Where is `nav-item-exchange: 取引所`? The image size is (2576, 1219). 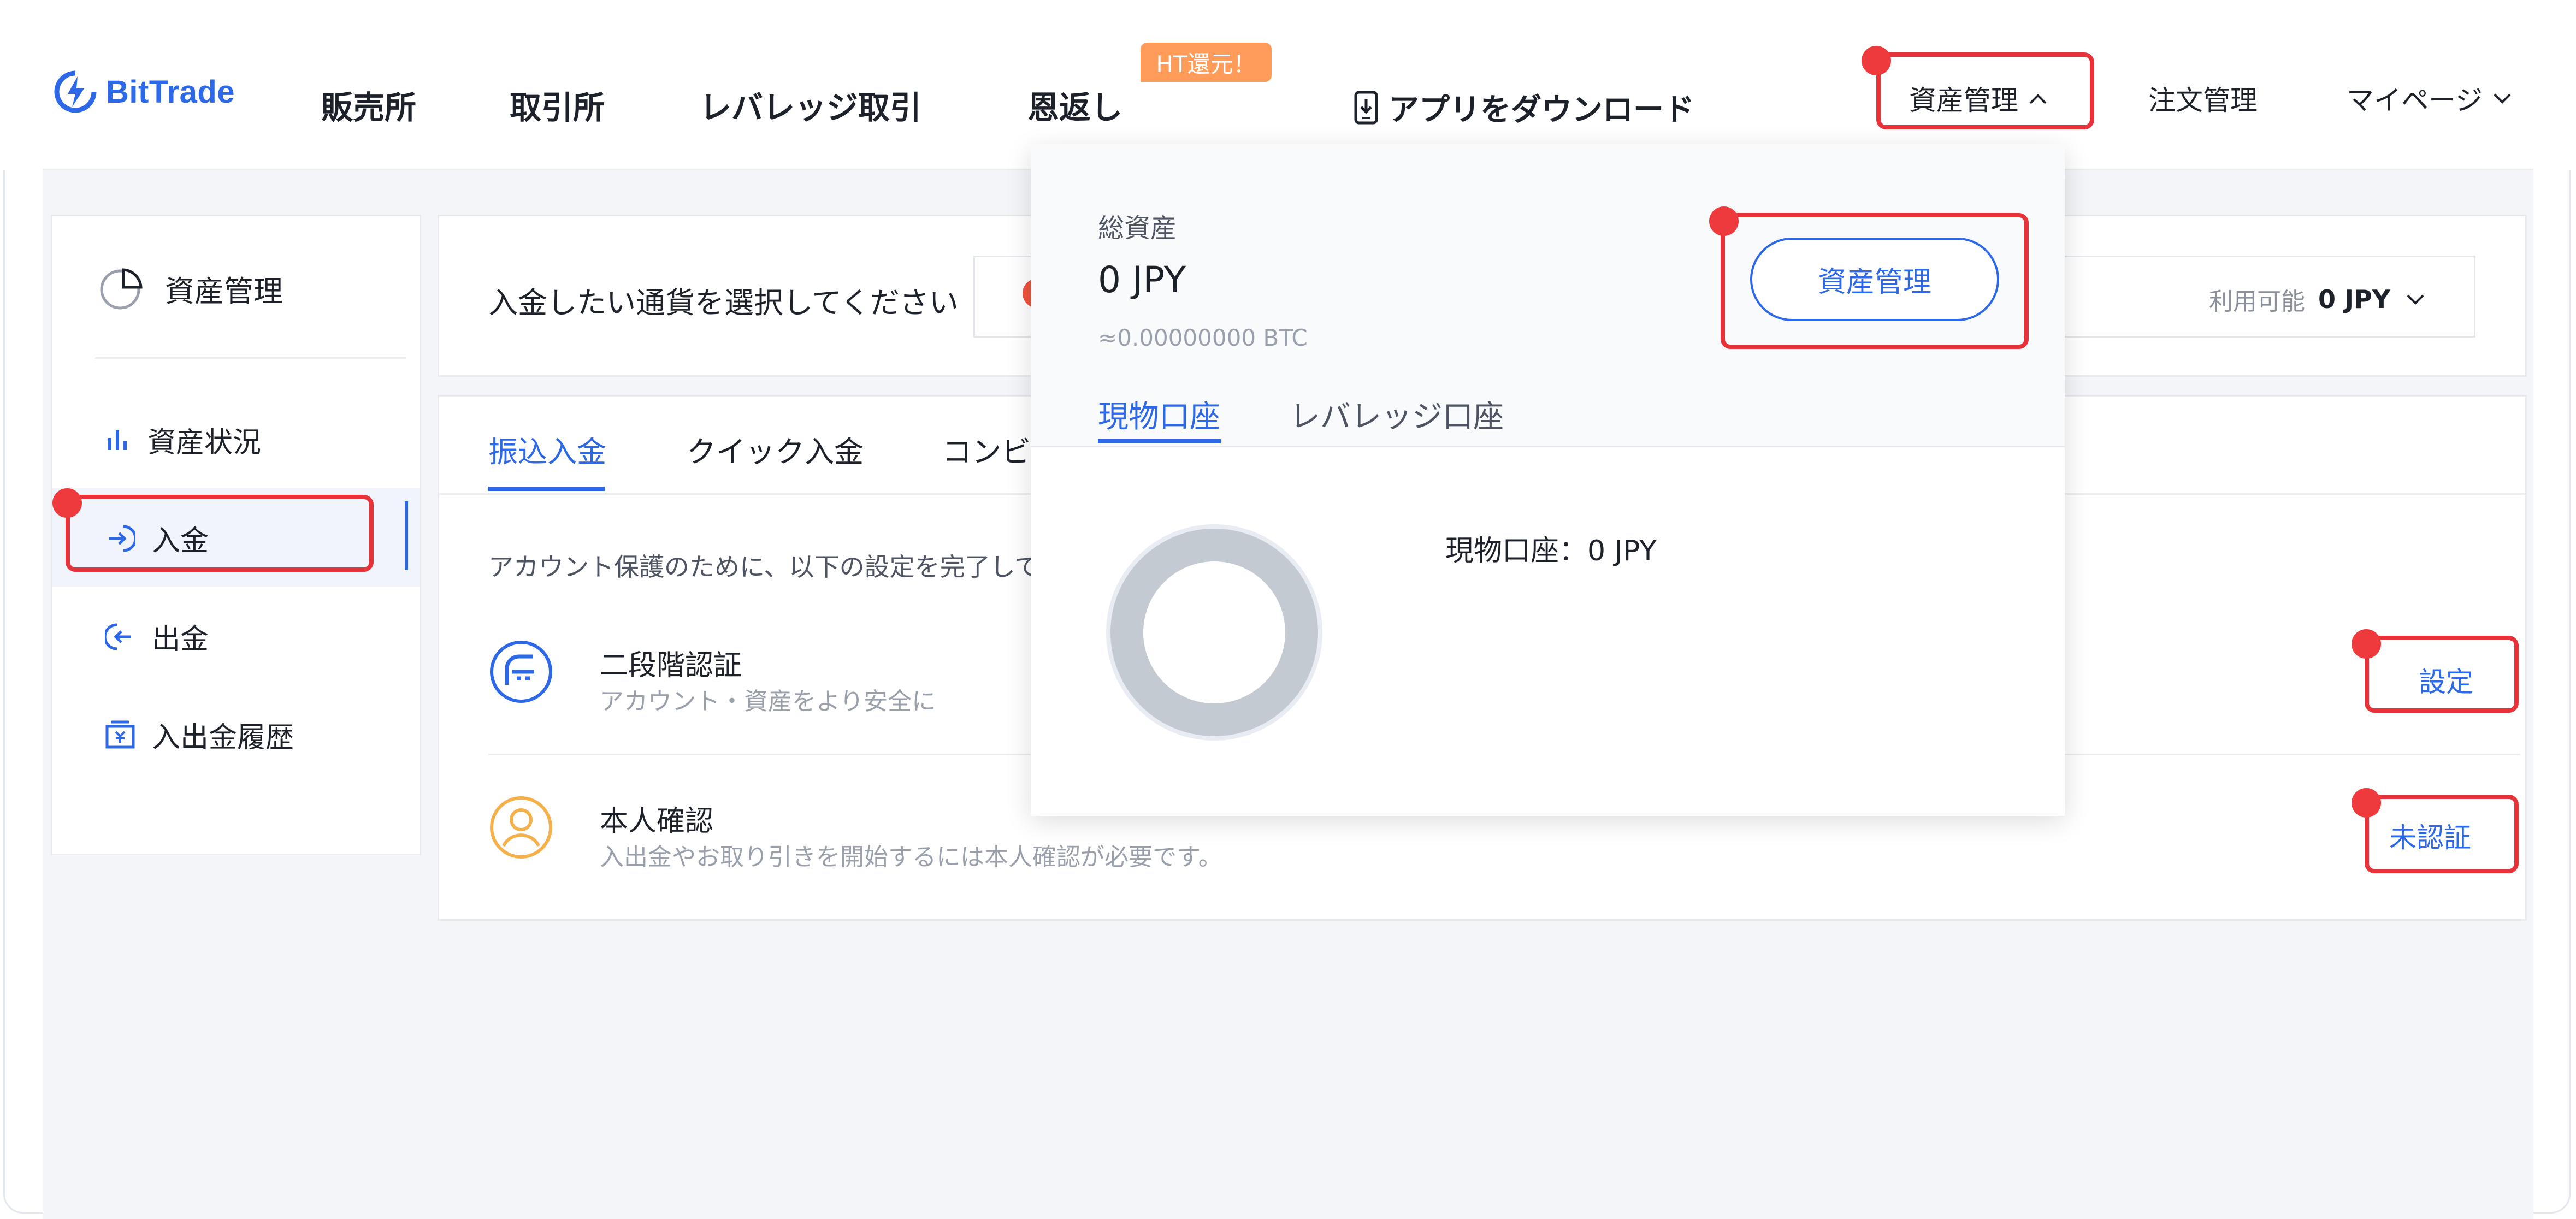
nav-item-exchange: 取引所 is located at coordinates (557, 105).